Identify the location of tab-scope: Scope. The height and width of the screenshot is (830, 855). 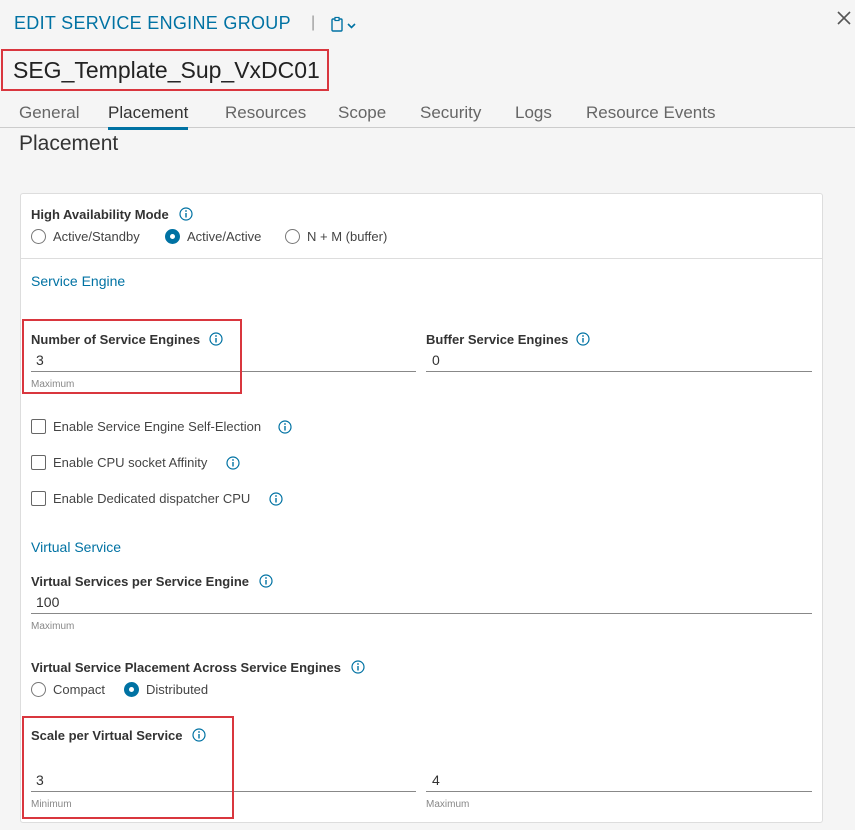
(362, 115).